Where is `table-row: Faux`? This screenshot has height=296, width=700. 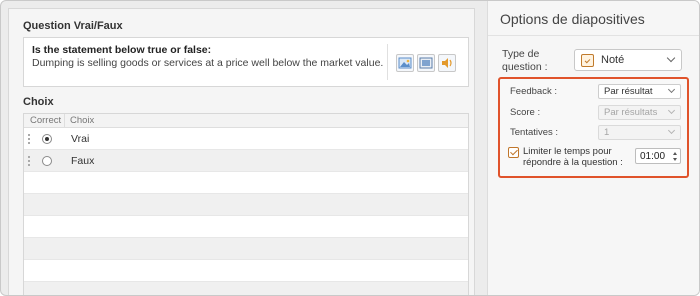 table-row: Faux is located at coordinates (246, 161).